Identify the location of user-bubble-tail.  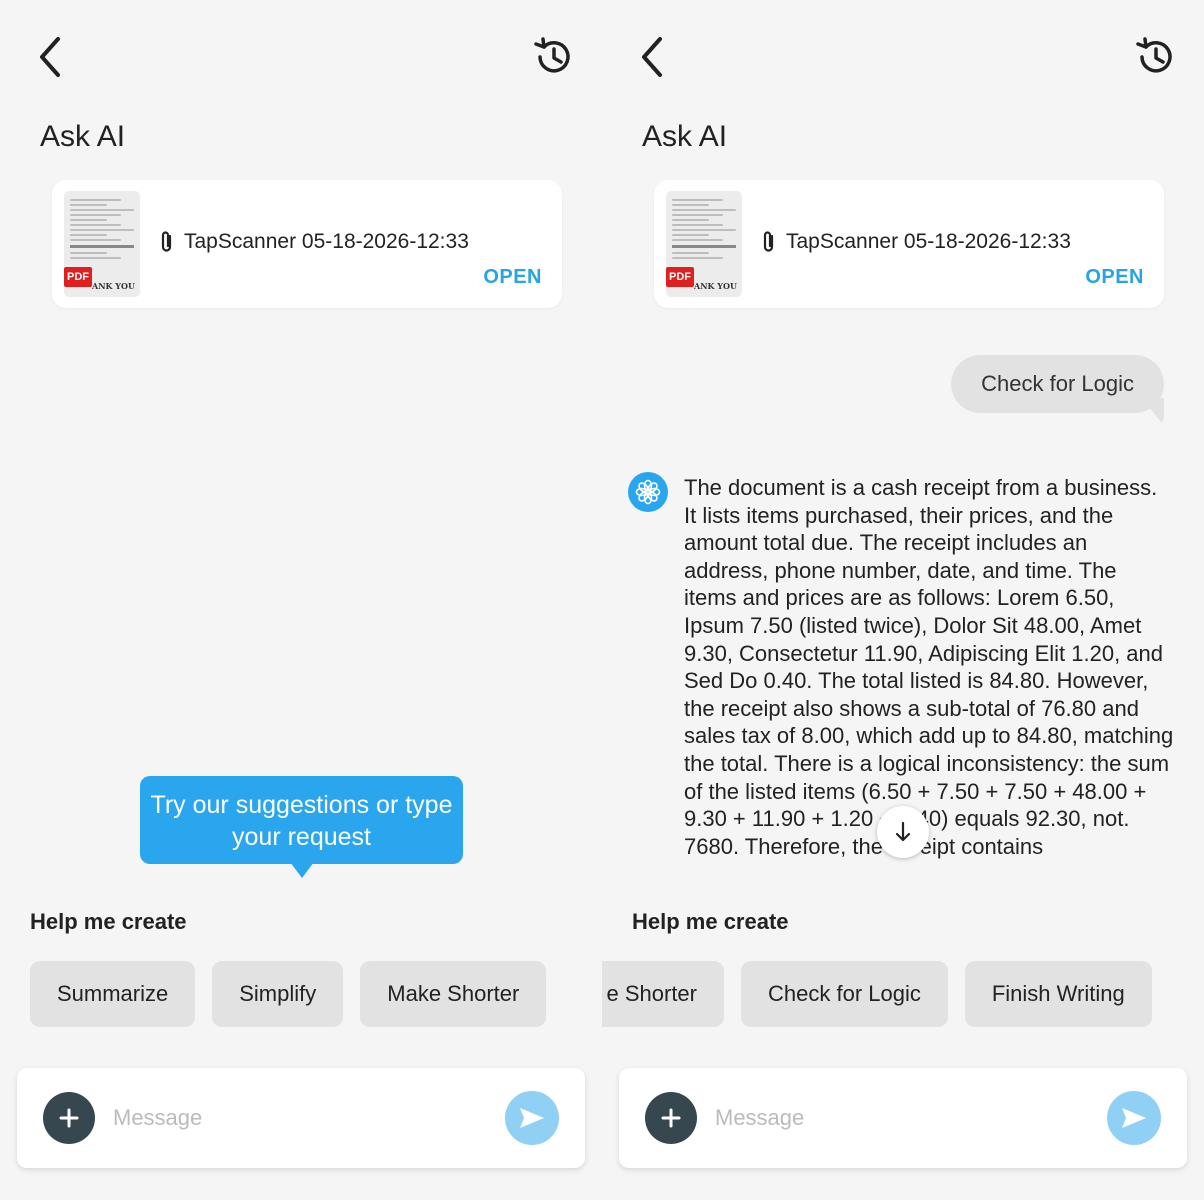
(1153, 412).